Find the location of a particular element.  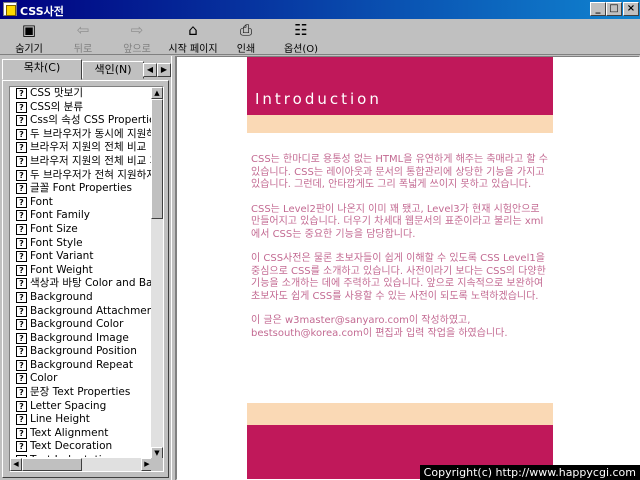

toolbar: ▣ 숨기기 ⇦ 뒤로 ⇨ 앞으로 ⌂ 시작 페이지 ⎙ 인쇄 ☷ 옵션(O) is located at coordinates (320, 37).